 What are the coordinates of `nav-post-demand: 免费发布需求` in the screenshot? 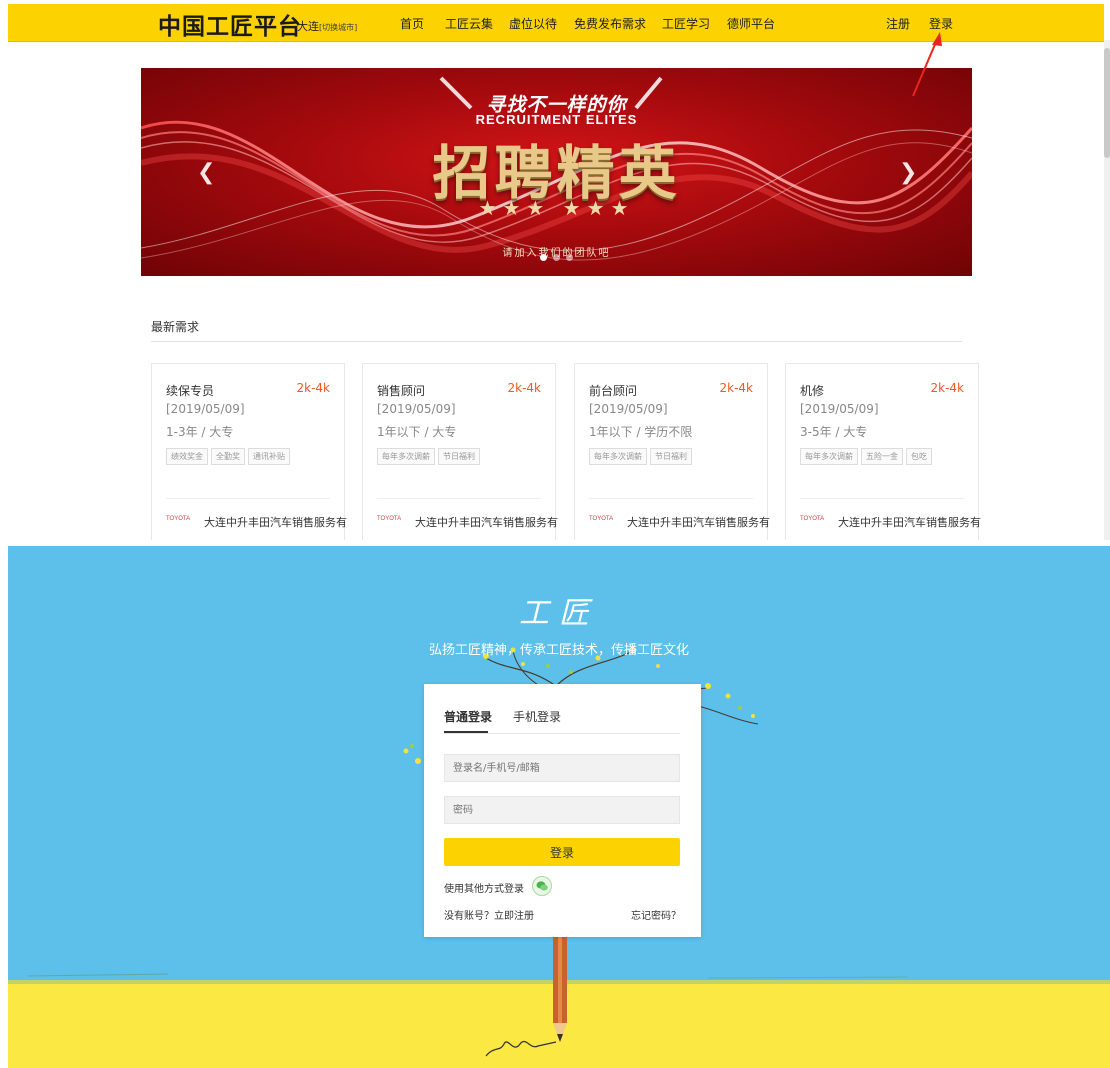 It's located at (610, 23).